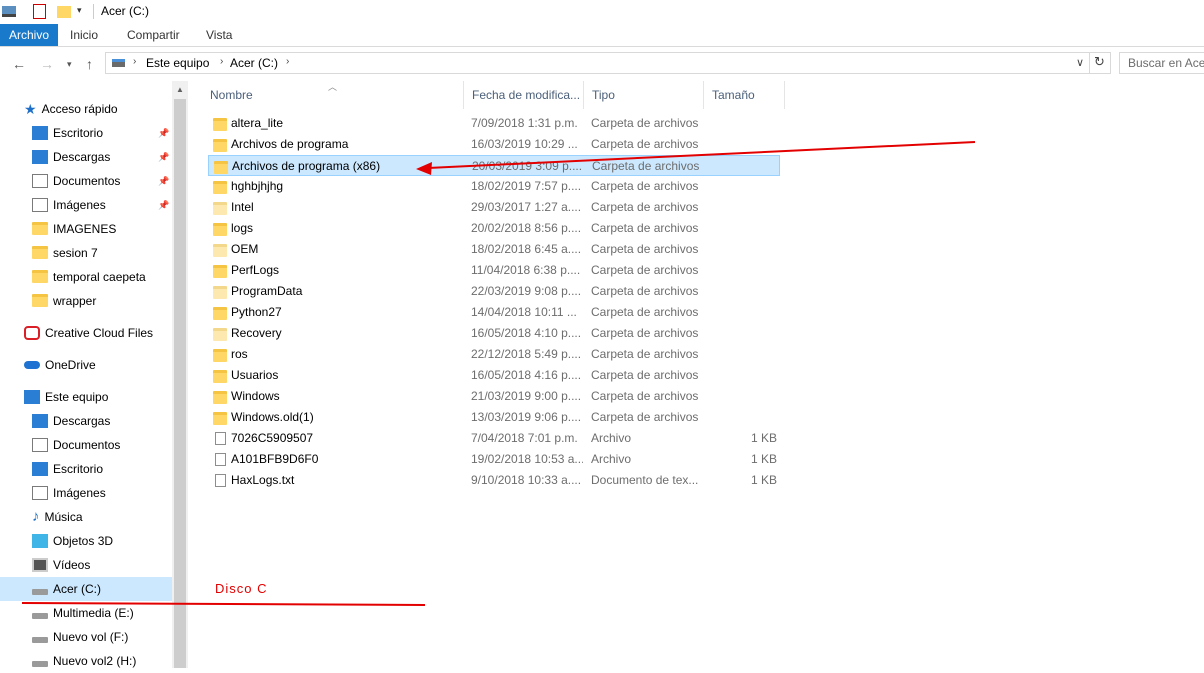 The image size is (1204, 673). What do you see at coordinates (424, 168) in the screenshot?
I see `annotation-arrowhead` at bounding box center [424, 168].